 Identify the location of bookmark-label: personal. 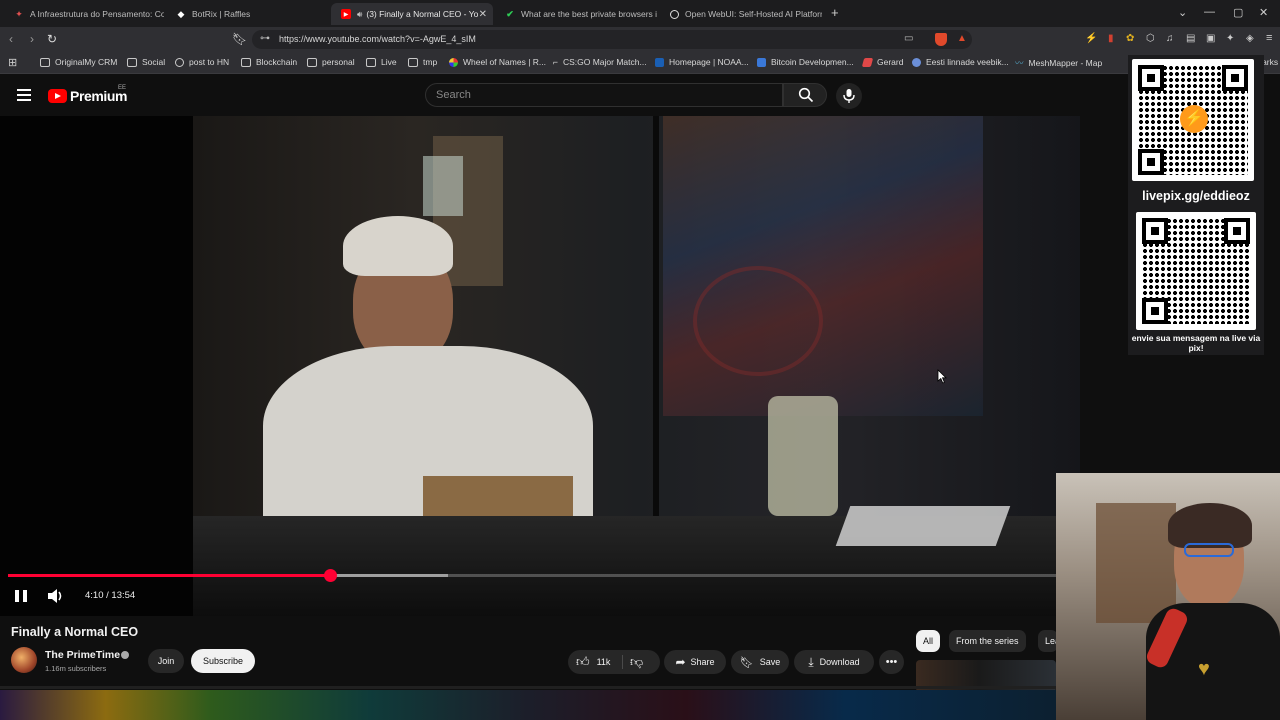
(338, 62).